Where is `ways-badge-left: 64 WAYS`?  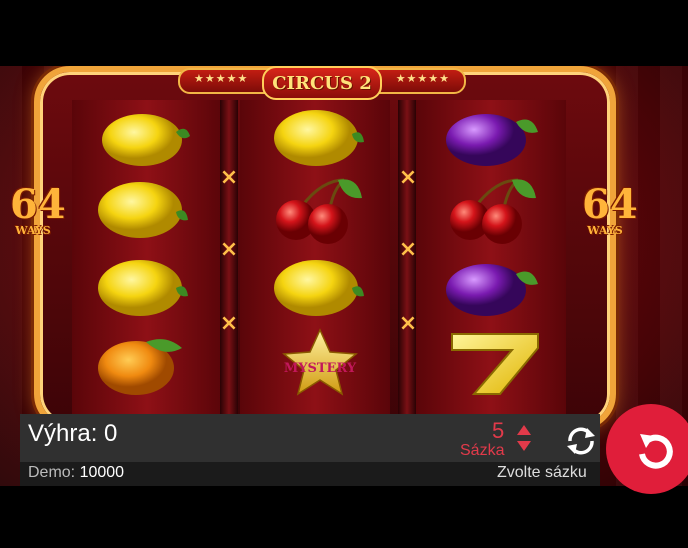 ways-badge-left: 64 WAYS is located at coordinates (38, 209).